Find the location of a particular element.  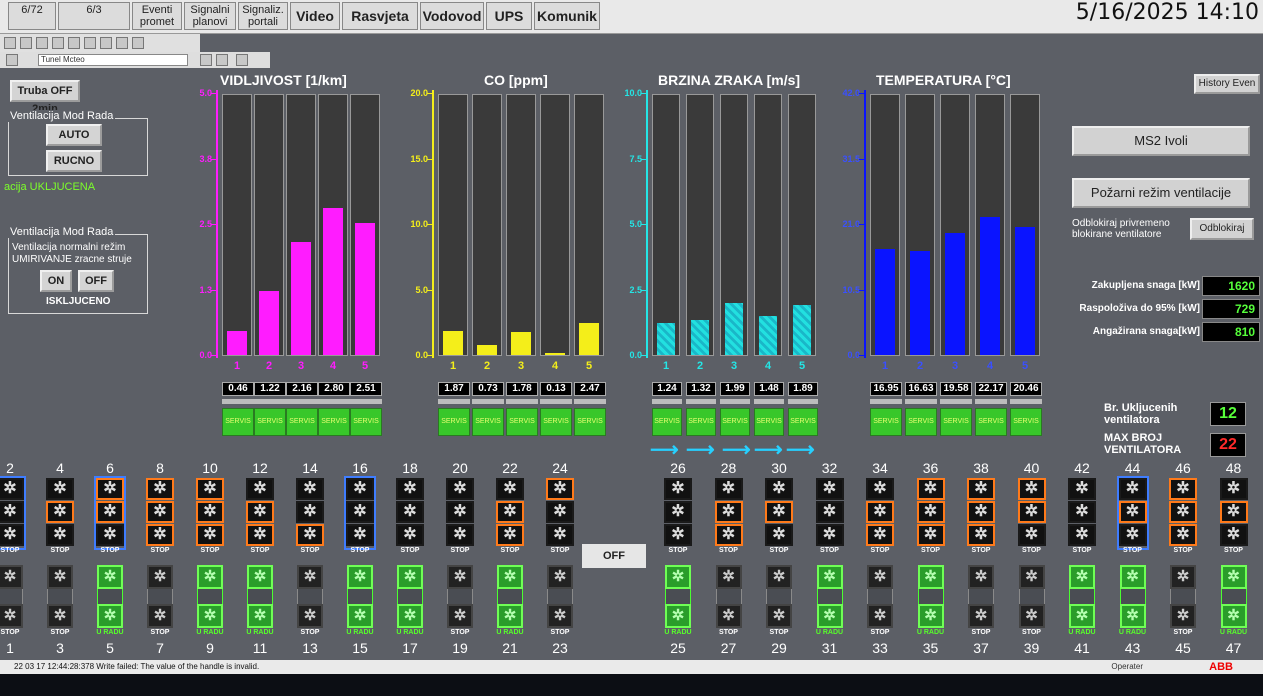

fire-mode-button: Požarni režim ventilacije is located at coordinates (1161, 193).